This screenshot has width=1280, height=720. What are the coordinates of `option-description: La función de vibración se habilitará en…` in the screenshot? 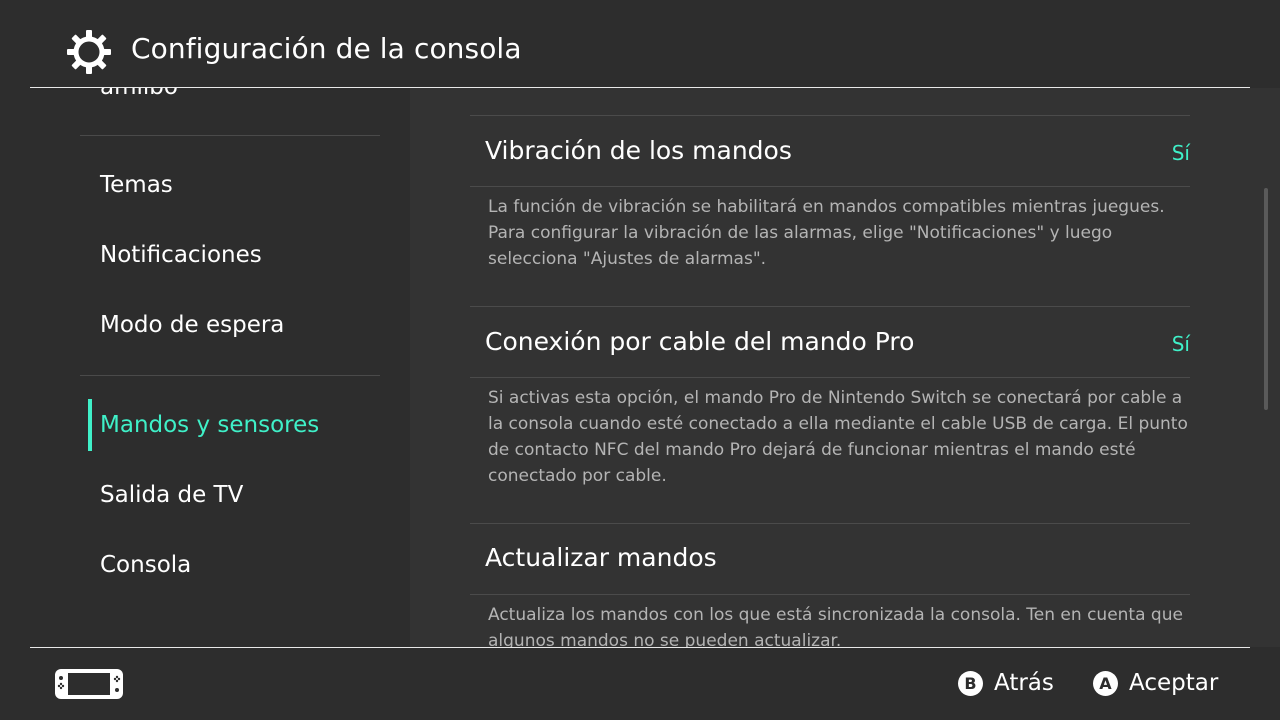 It's located at (826, 233).